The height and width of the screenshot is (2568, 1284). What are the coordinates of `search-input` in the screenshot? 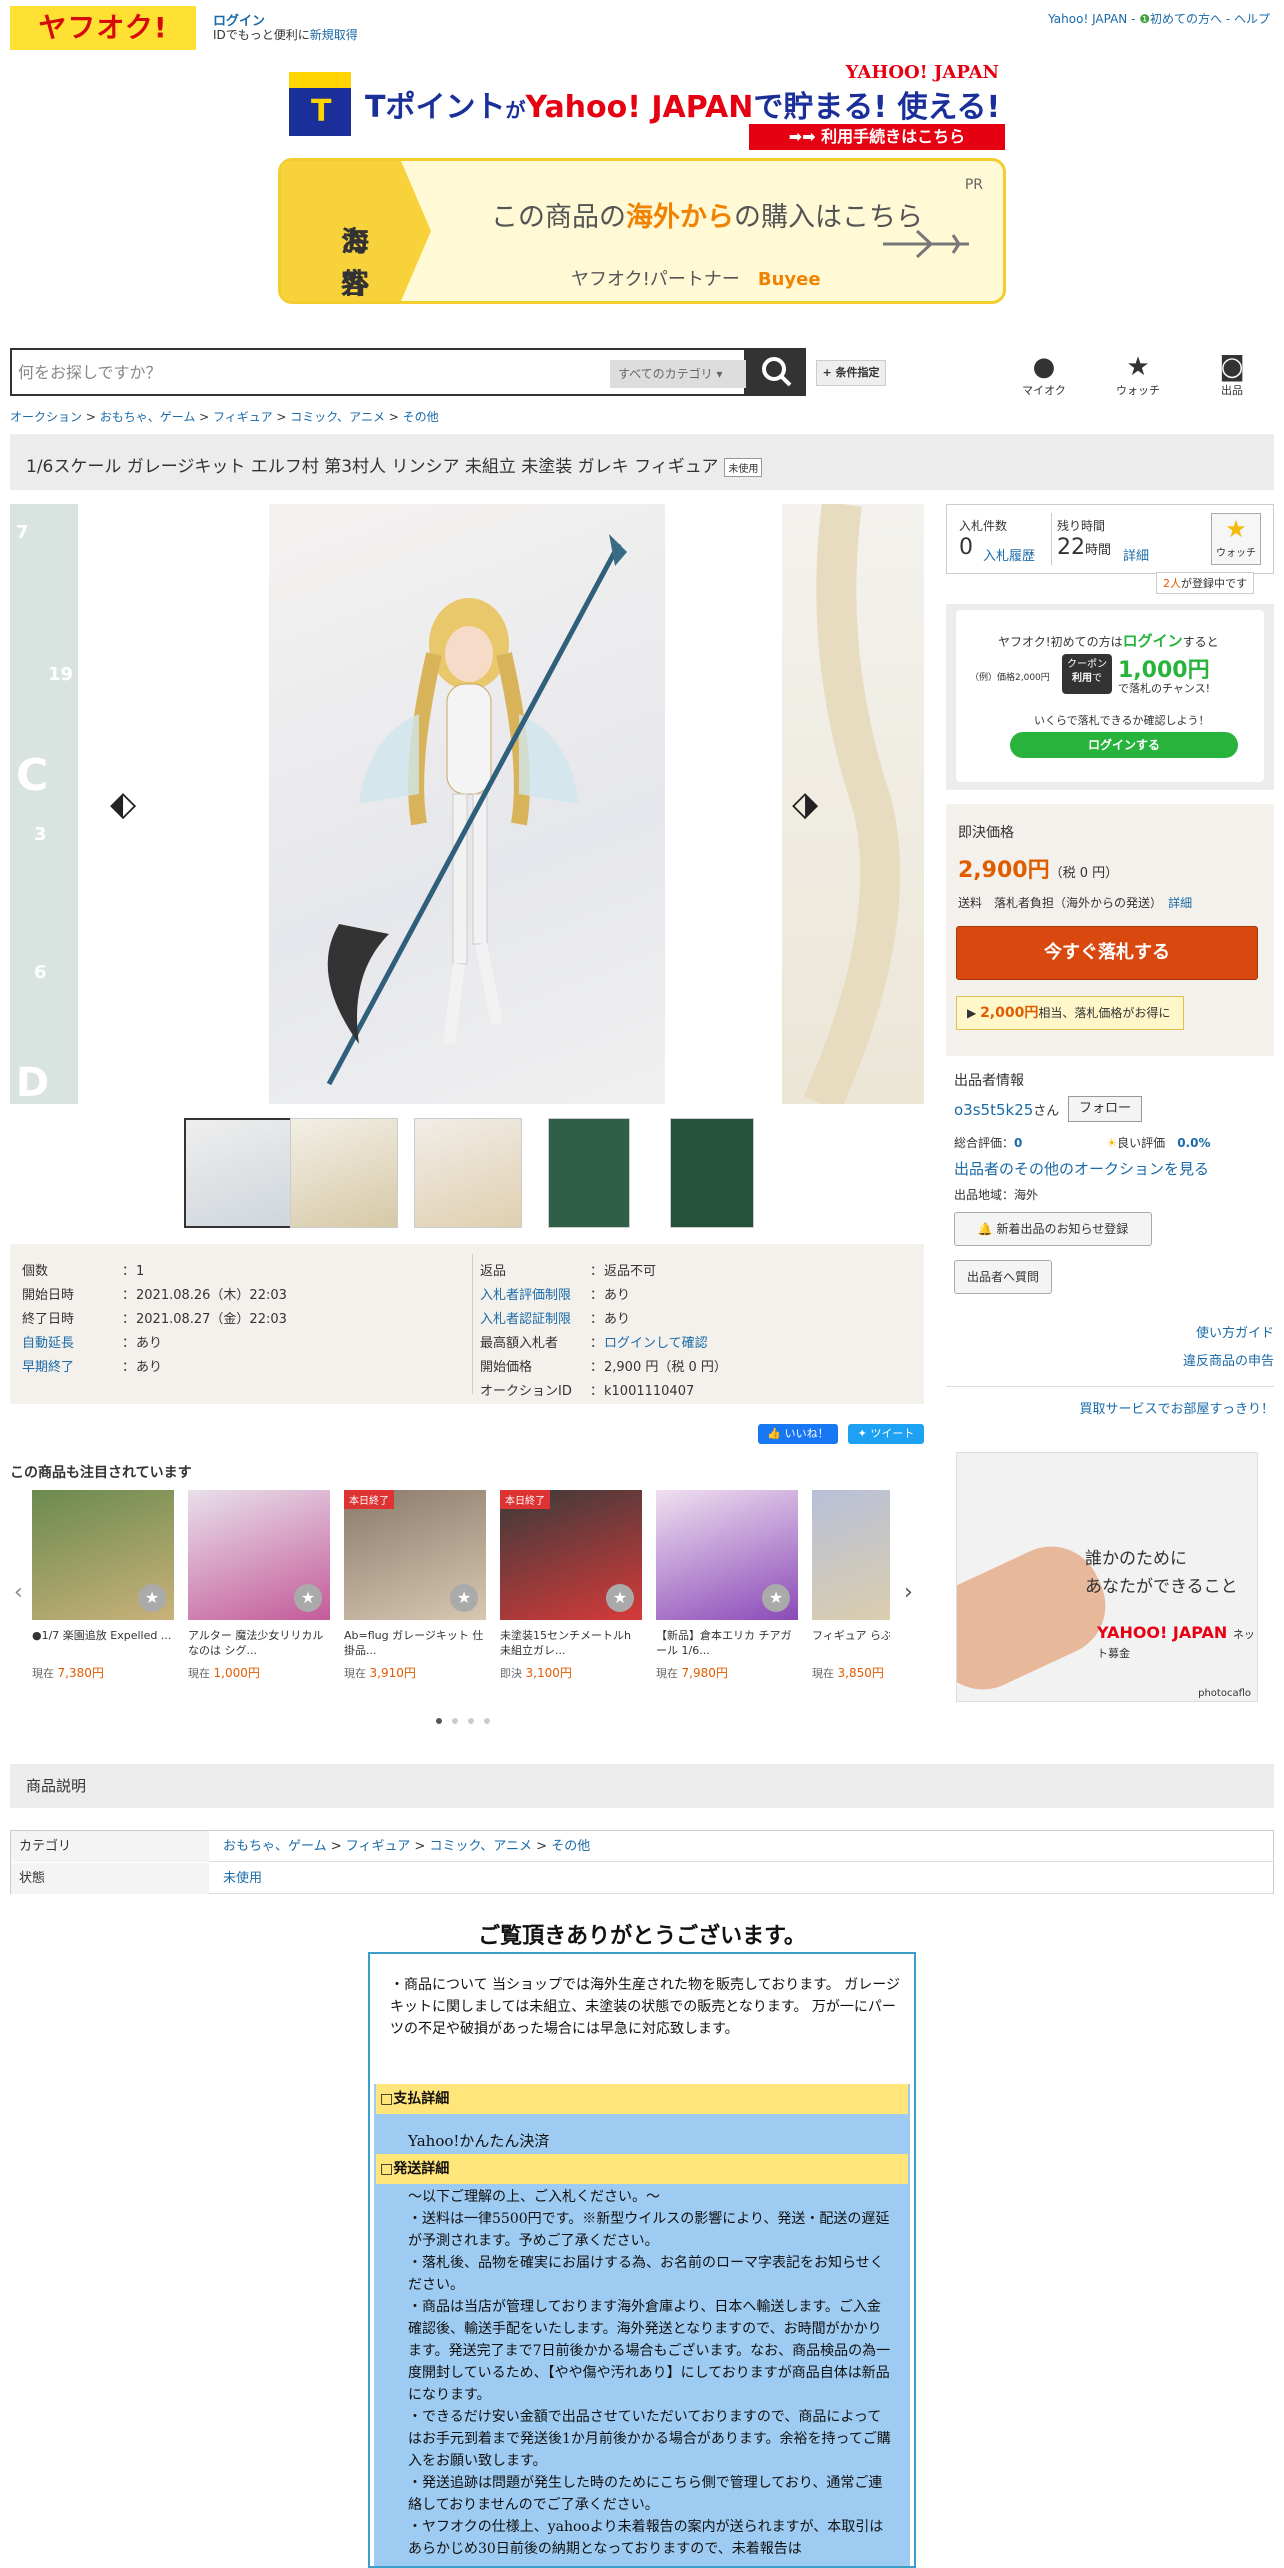 It's located at (308, 372).